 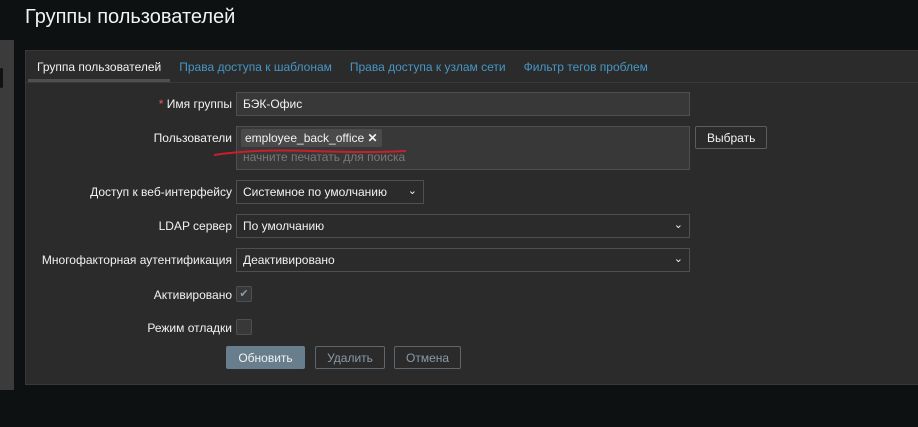 What do you see at coordinates (99, 66) in the screenshot?
I see `tab-user-group: Группа пользователей` at bounding box center [99, 66].